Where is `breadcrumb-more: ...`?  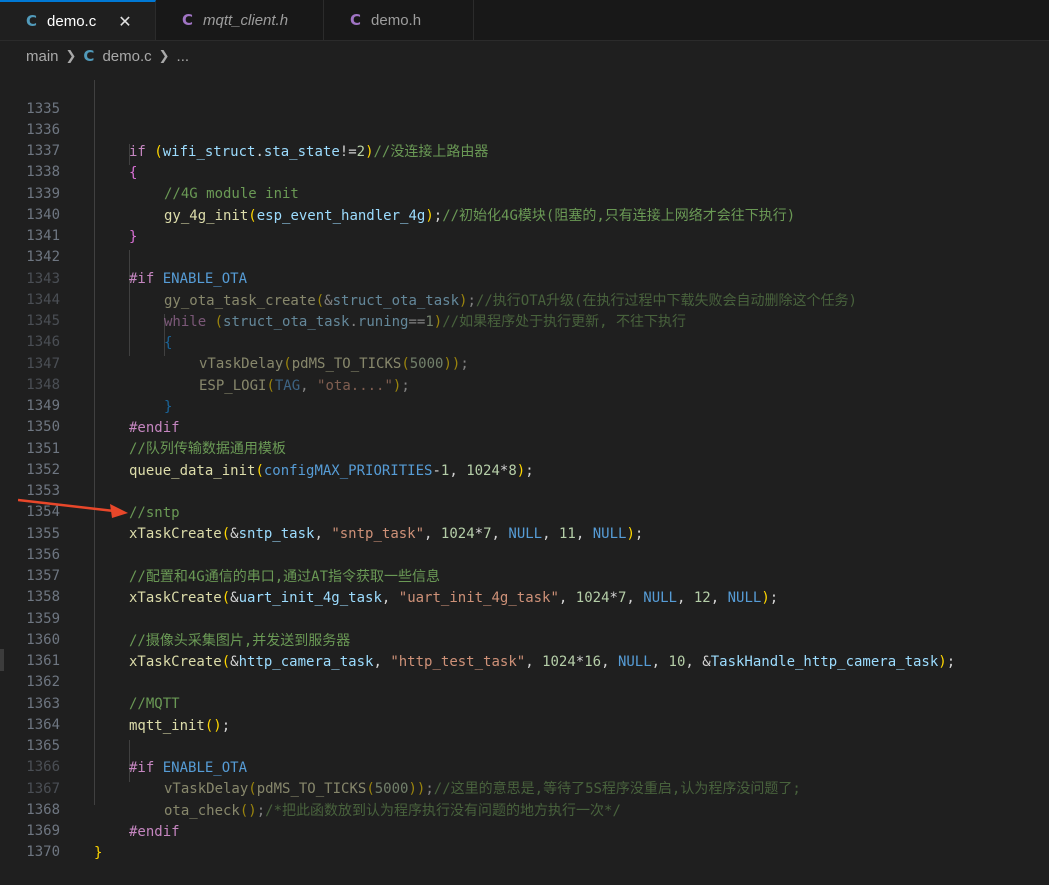 breadcrumb-more: ... is located at coordinates (183, 56).